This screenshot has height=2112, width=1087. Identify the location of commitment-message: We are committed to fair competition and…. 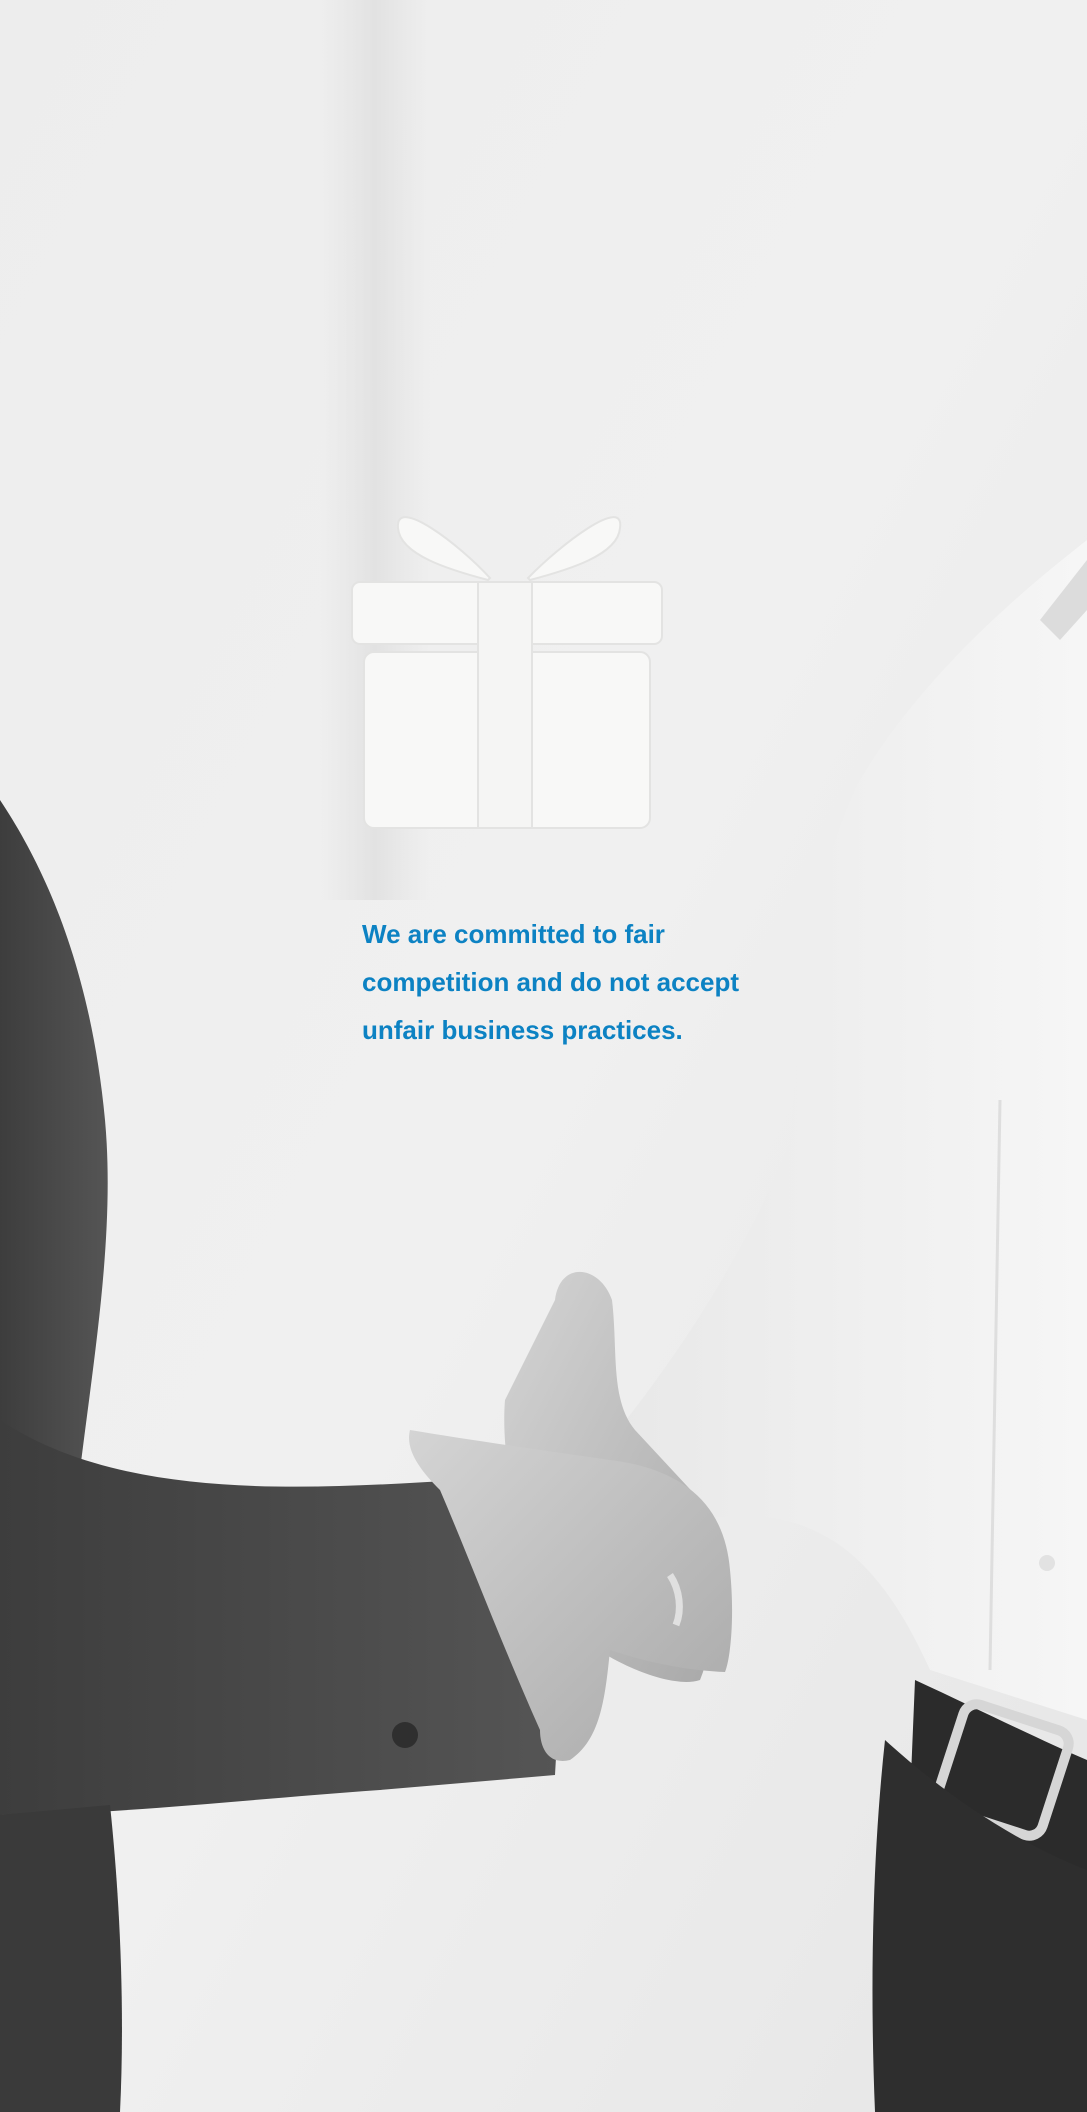
(572, 982).